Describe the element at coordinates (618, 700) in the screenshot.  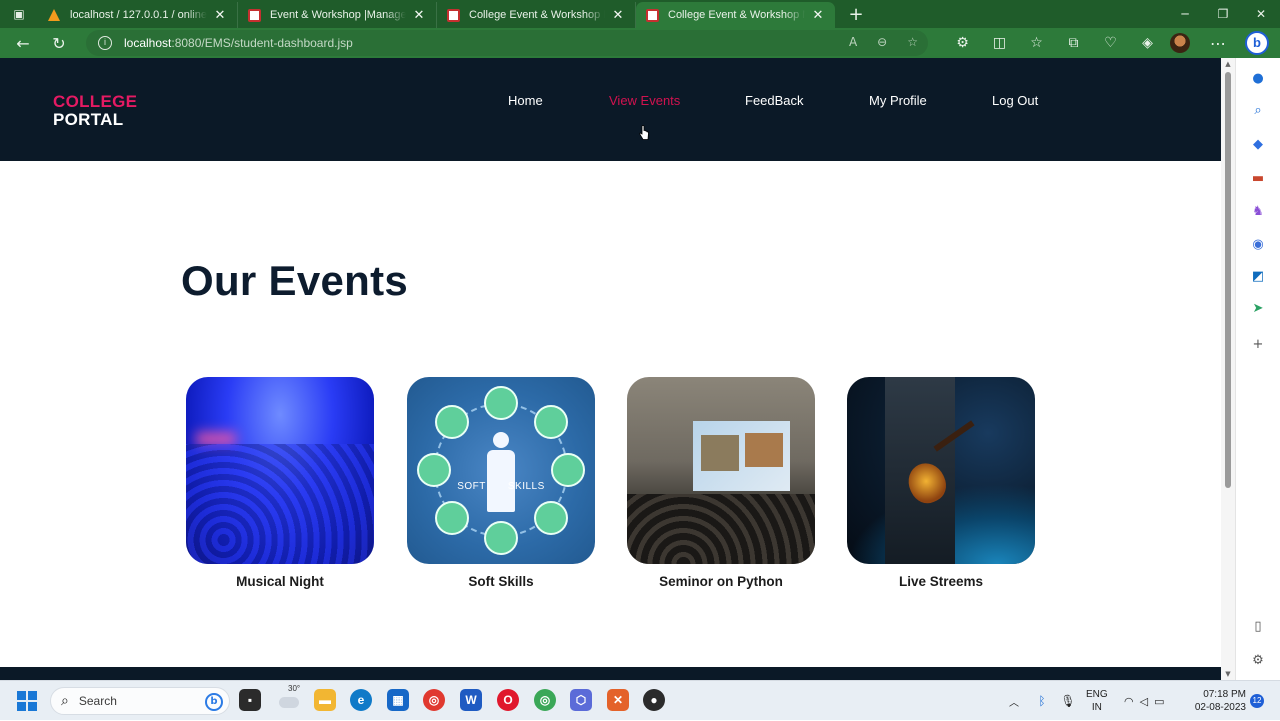
I see `xampp-icon: ✕` at that location.